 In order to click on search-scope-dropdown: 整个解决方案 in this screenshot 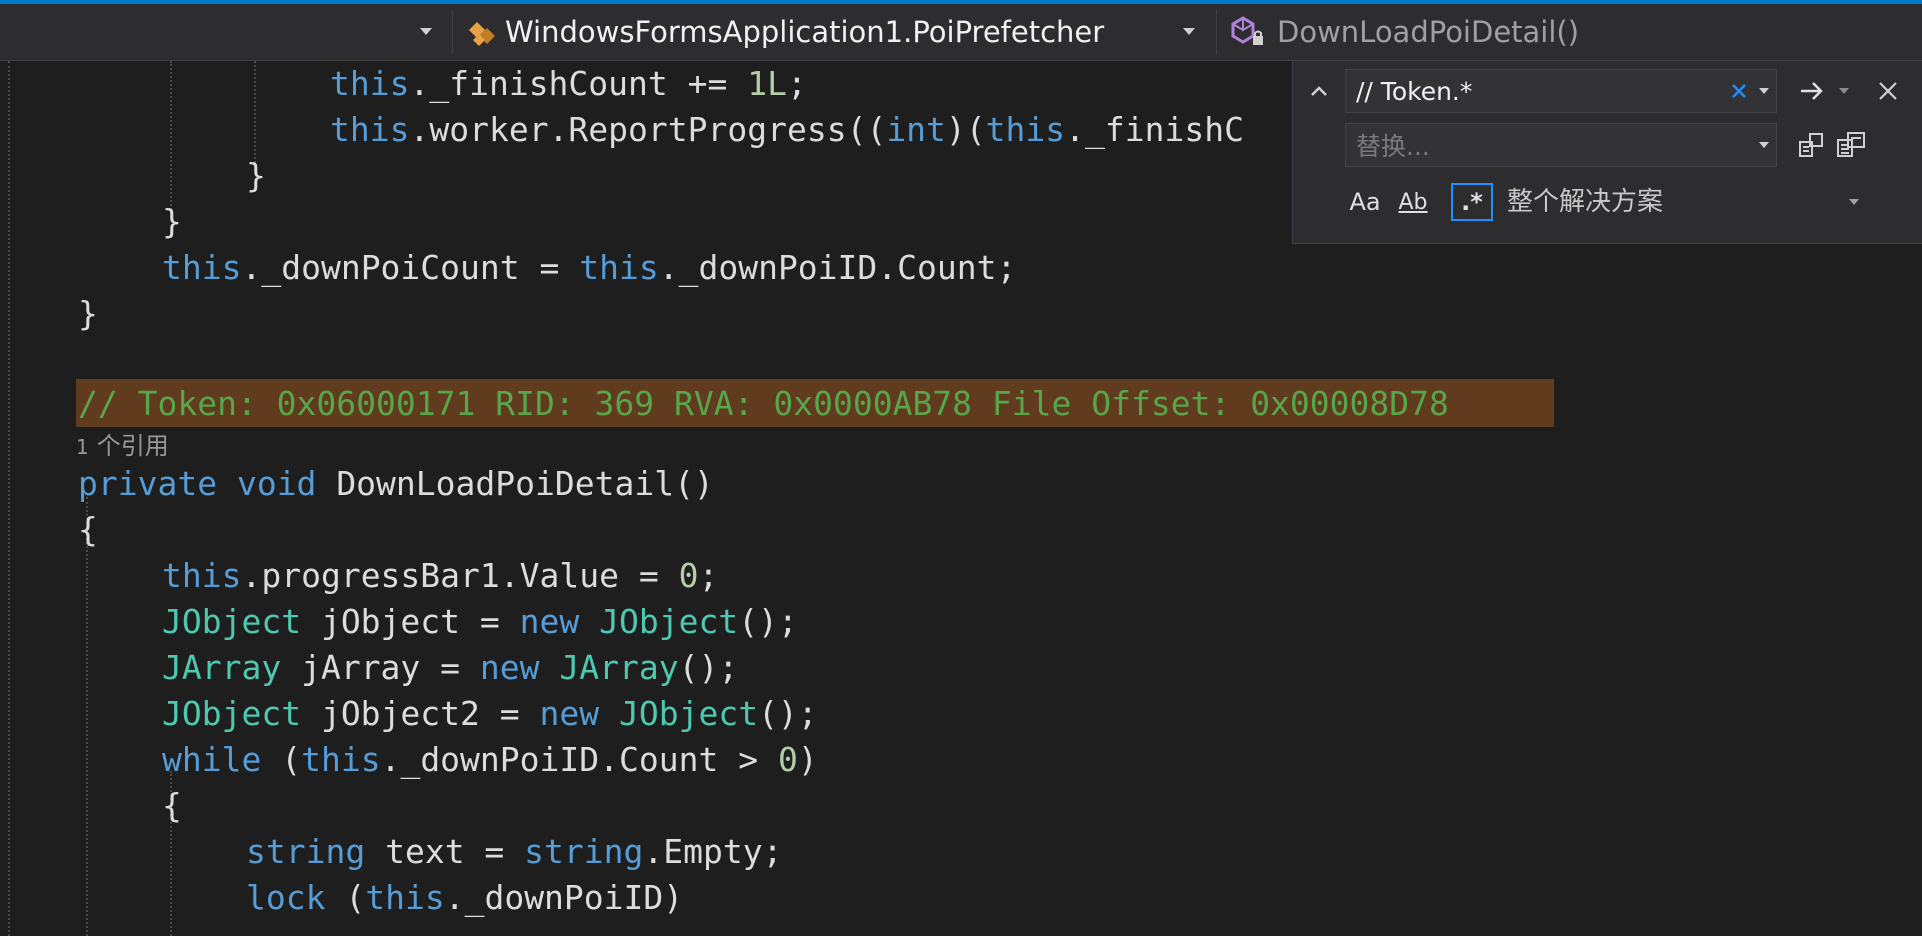, I will do `click(1585, 202)`.